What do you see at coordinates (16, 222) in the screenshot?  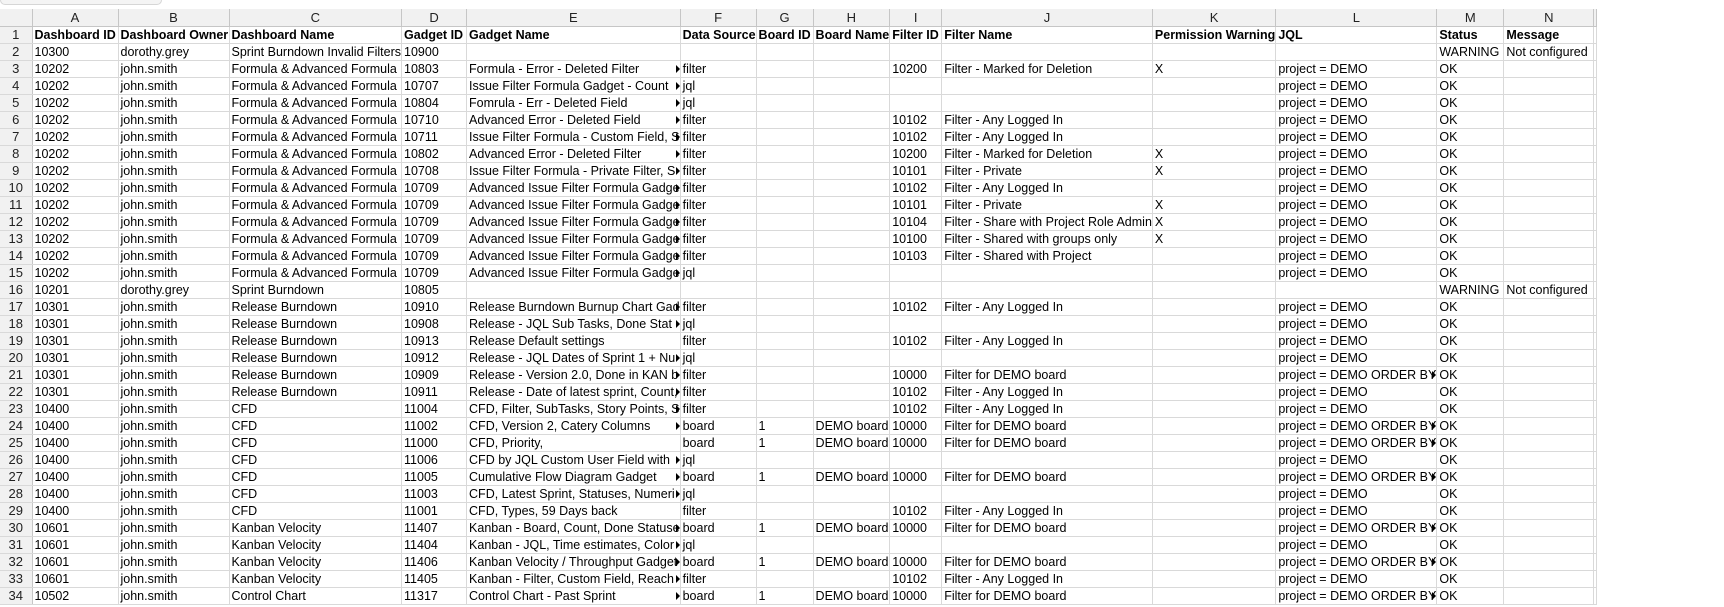 I see `row-number: 12` at bounding box center [16, 222].